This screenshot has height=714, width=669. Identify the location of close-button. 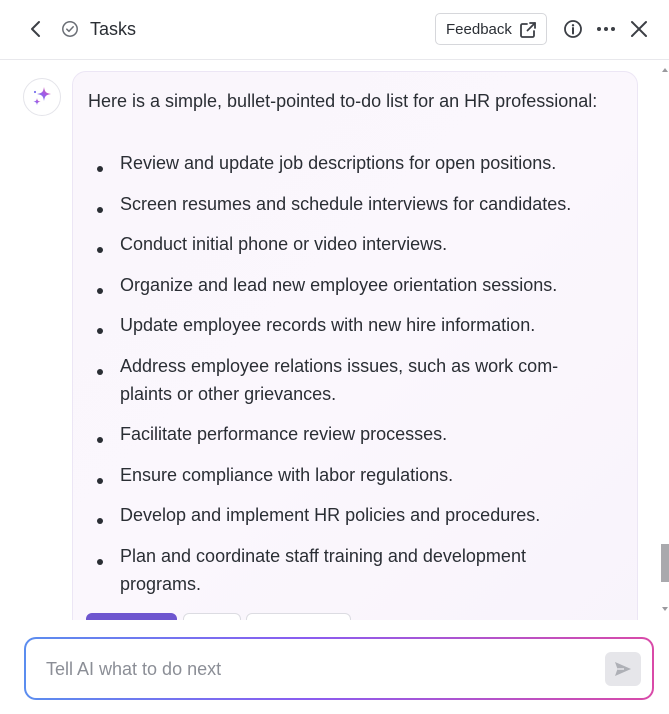
(639, 29).